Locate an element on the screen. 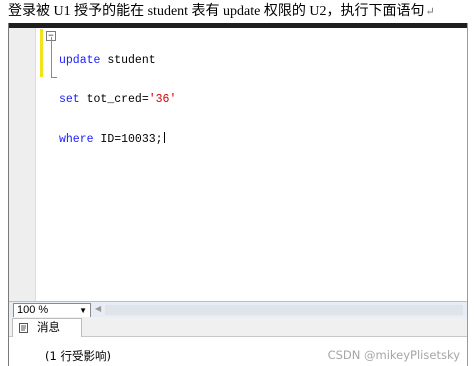 The height and width of the screenshot is (366, 474). code-line-1: update student is located at coordinates (117, 60).